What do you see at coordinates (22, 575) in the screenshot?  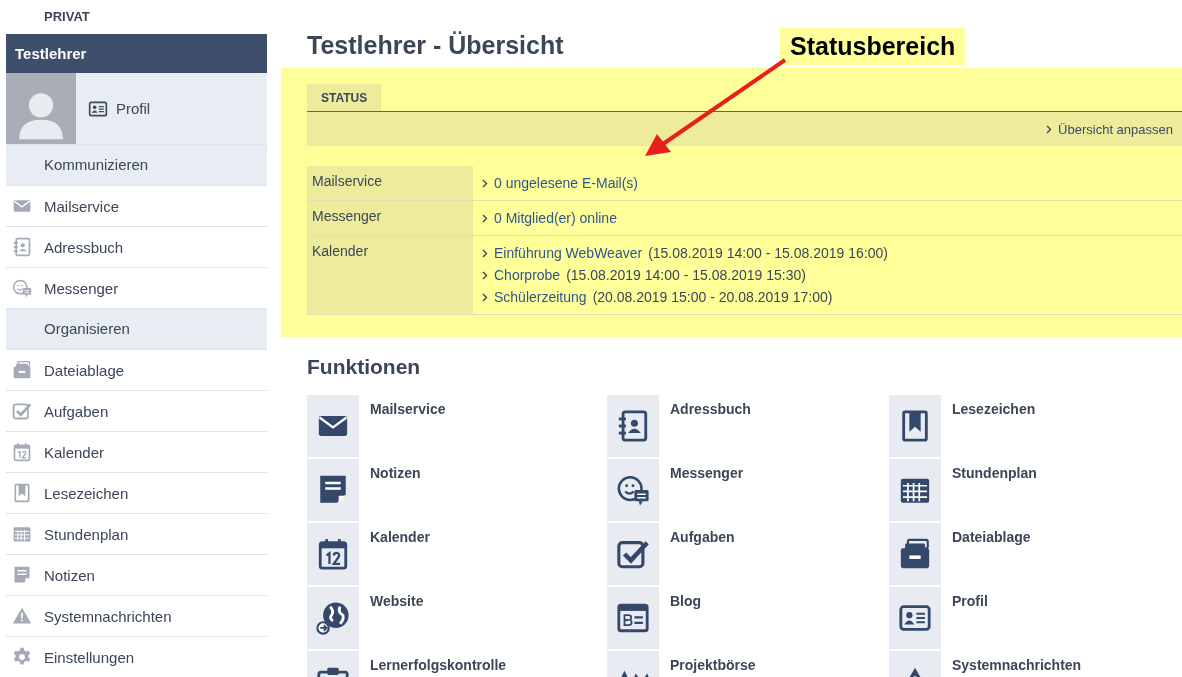 I see `note-icon` at bounding box center [22, 575].